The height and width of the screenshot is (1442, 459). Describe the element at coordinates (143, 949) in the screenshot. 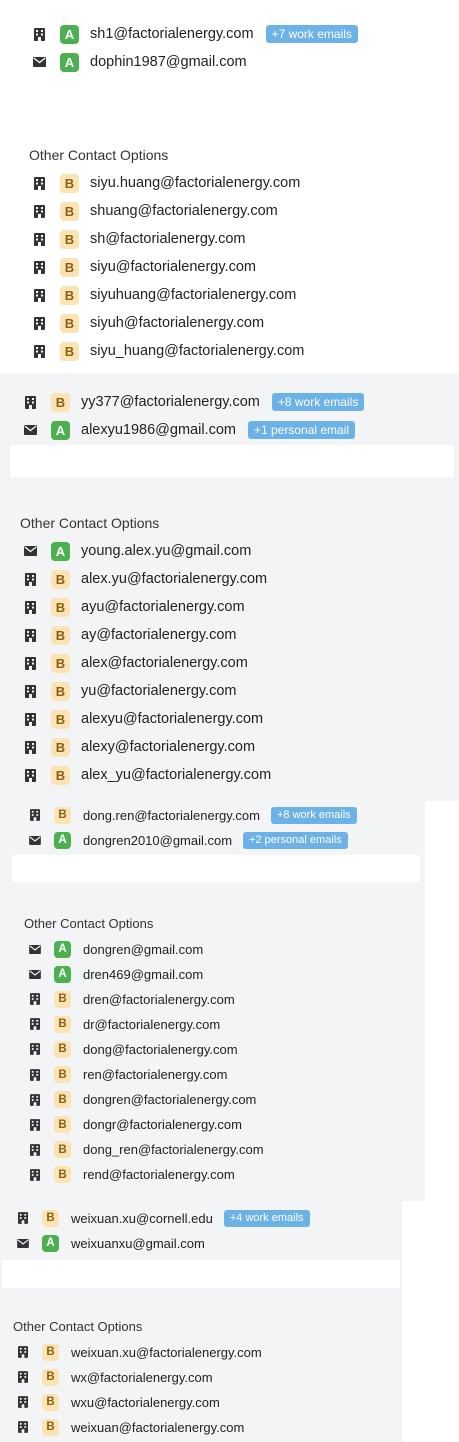

I see `email-address: dongren@gmail.com` at that location.